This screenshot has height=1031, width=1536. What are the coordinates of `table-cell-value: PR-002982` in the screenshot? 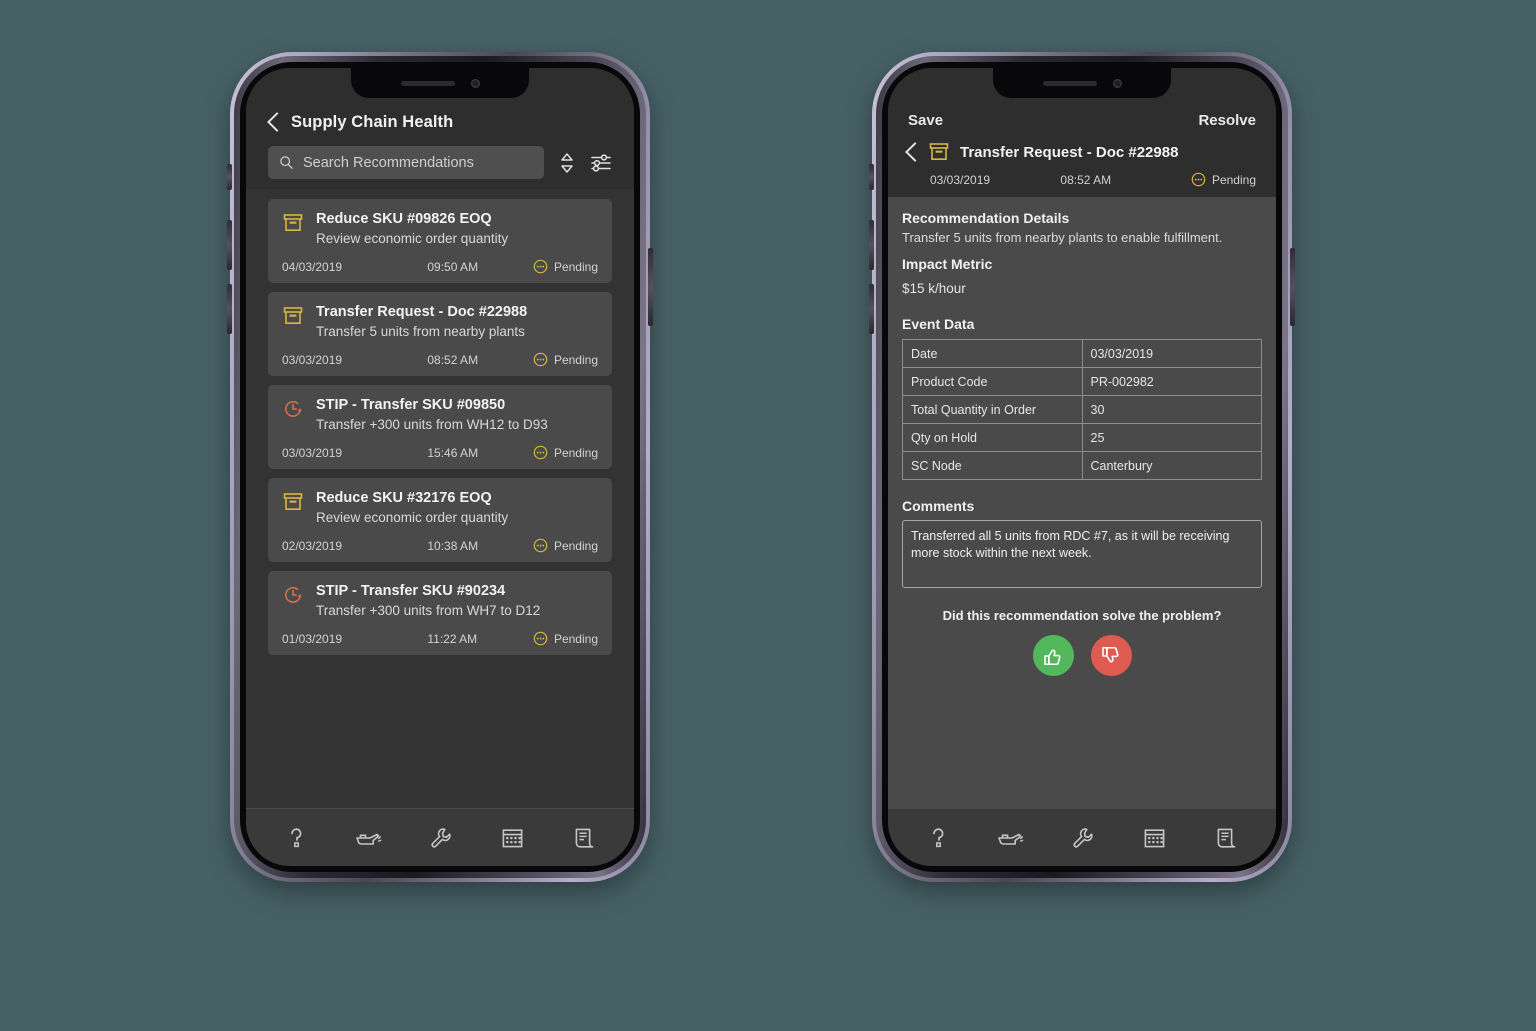 It's located at (1171, 382).